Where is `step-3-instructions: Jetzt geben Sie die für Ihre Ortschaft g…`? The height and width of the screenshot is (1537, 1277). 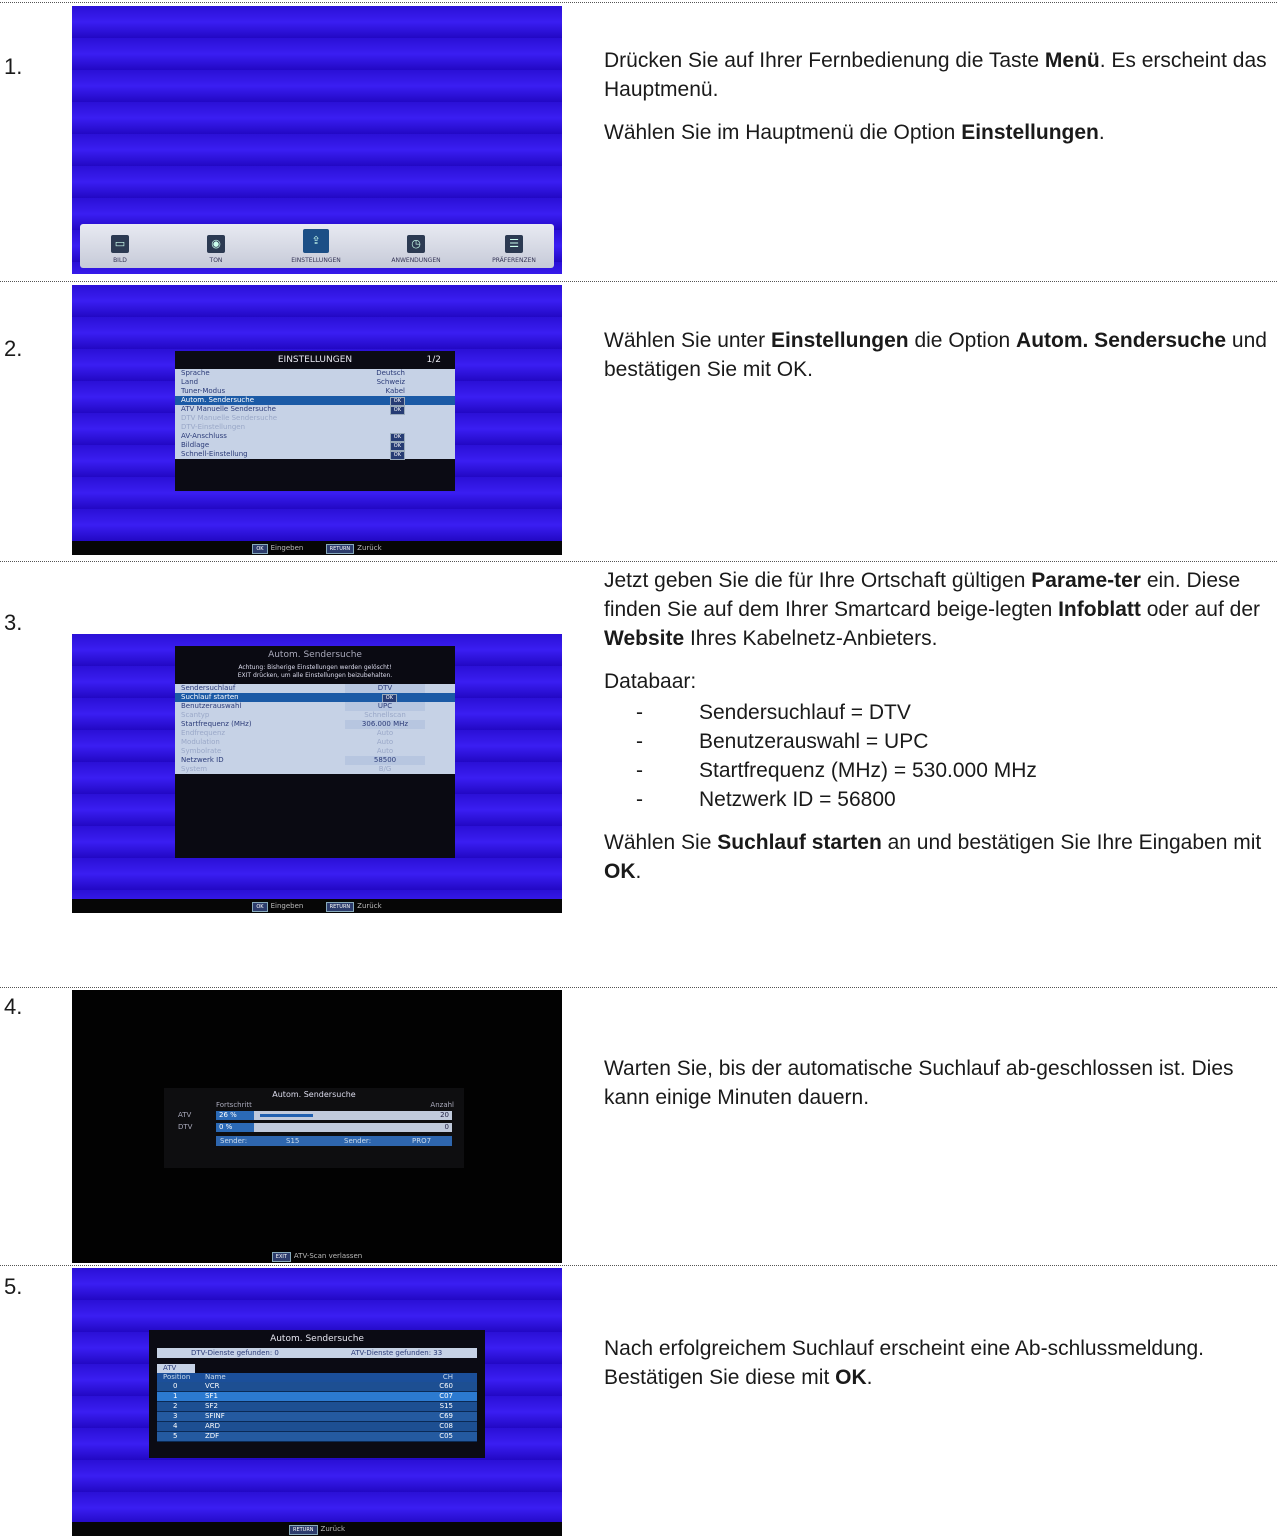
step-3-instructions: Jetzt geben Sie die für Ihre Ortschaft g… is located at coordinates (938, 726).